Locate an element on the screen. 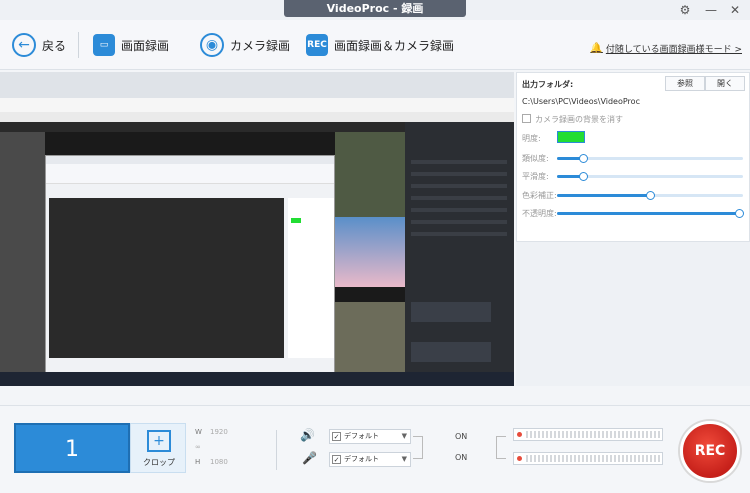 This screenshot has width=750, height=493. close-button: ✕ is located at coordinates (735, 10).